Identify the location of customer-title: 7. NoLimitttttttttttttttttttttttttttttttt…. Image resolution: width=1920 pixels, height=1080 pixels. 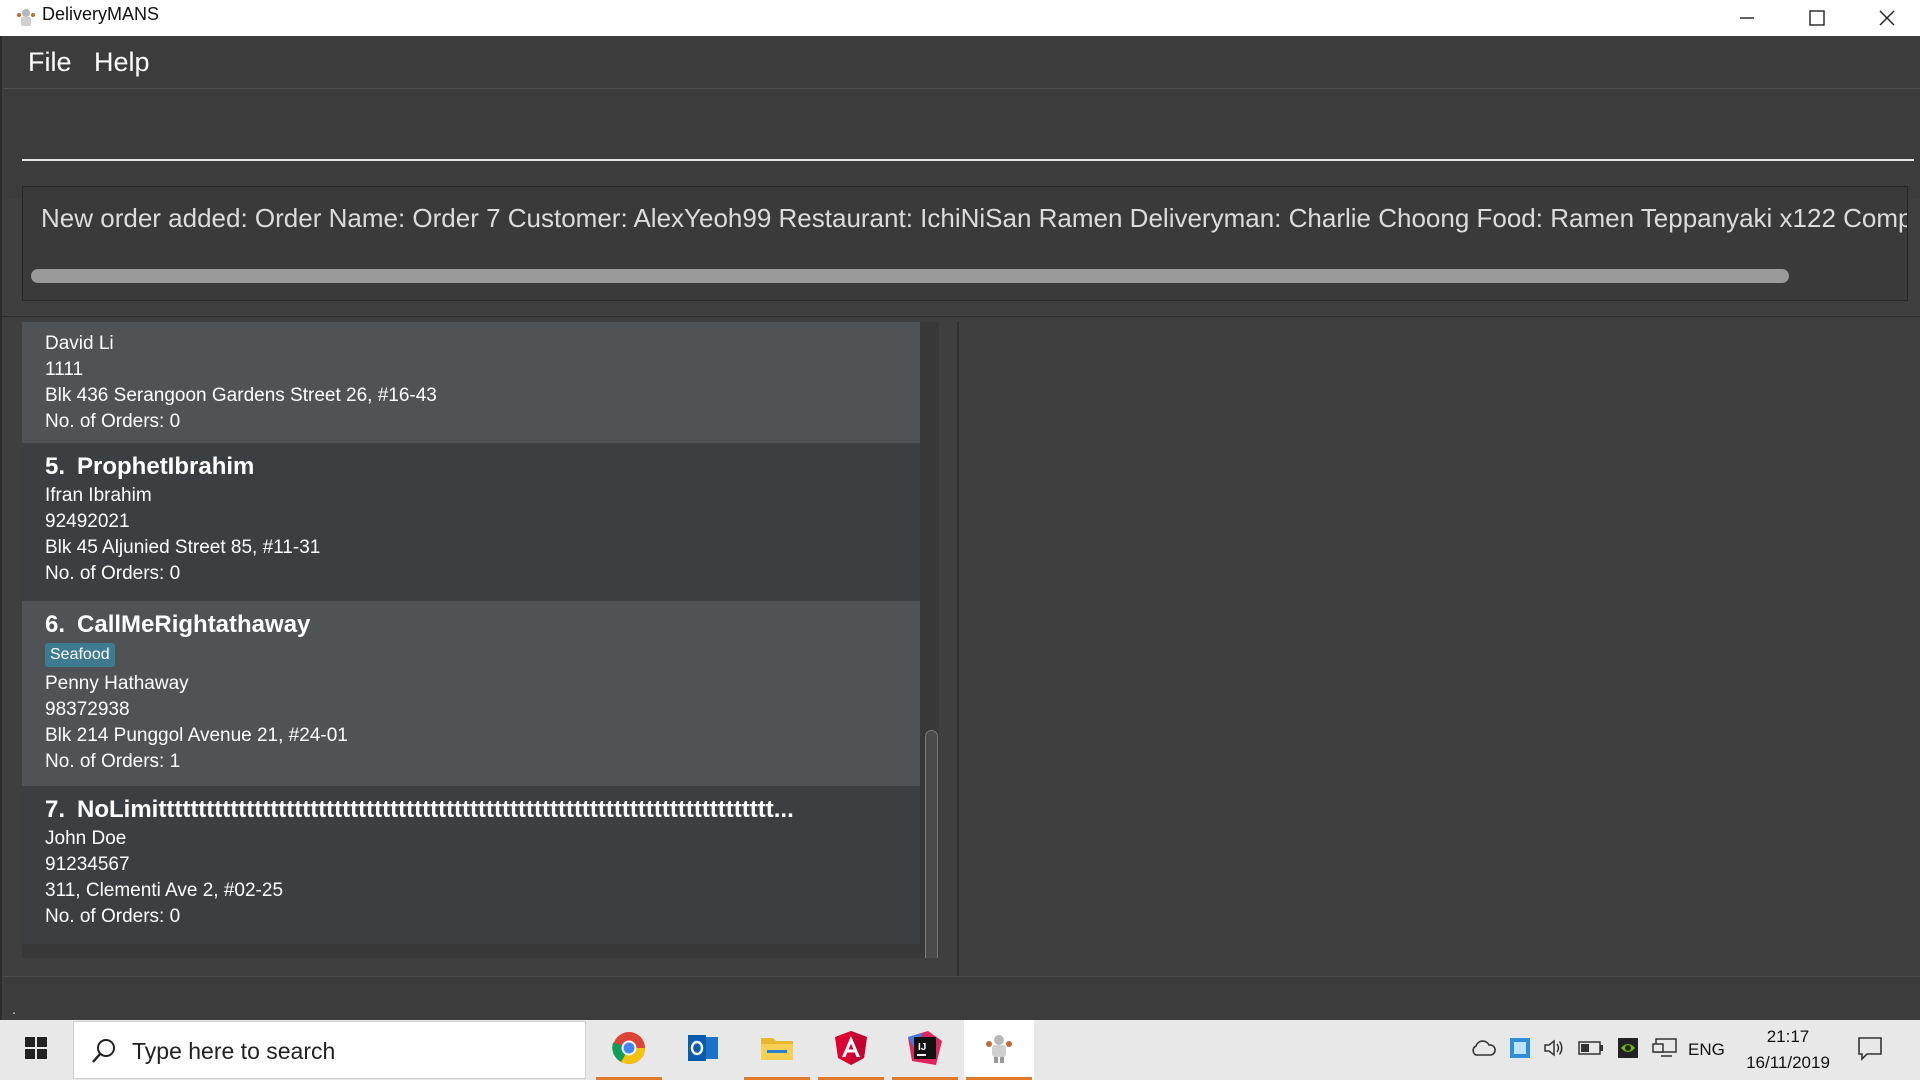
(485, 810).